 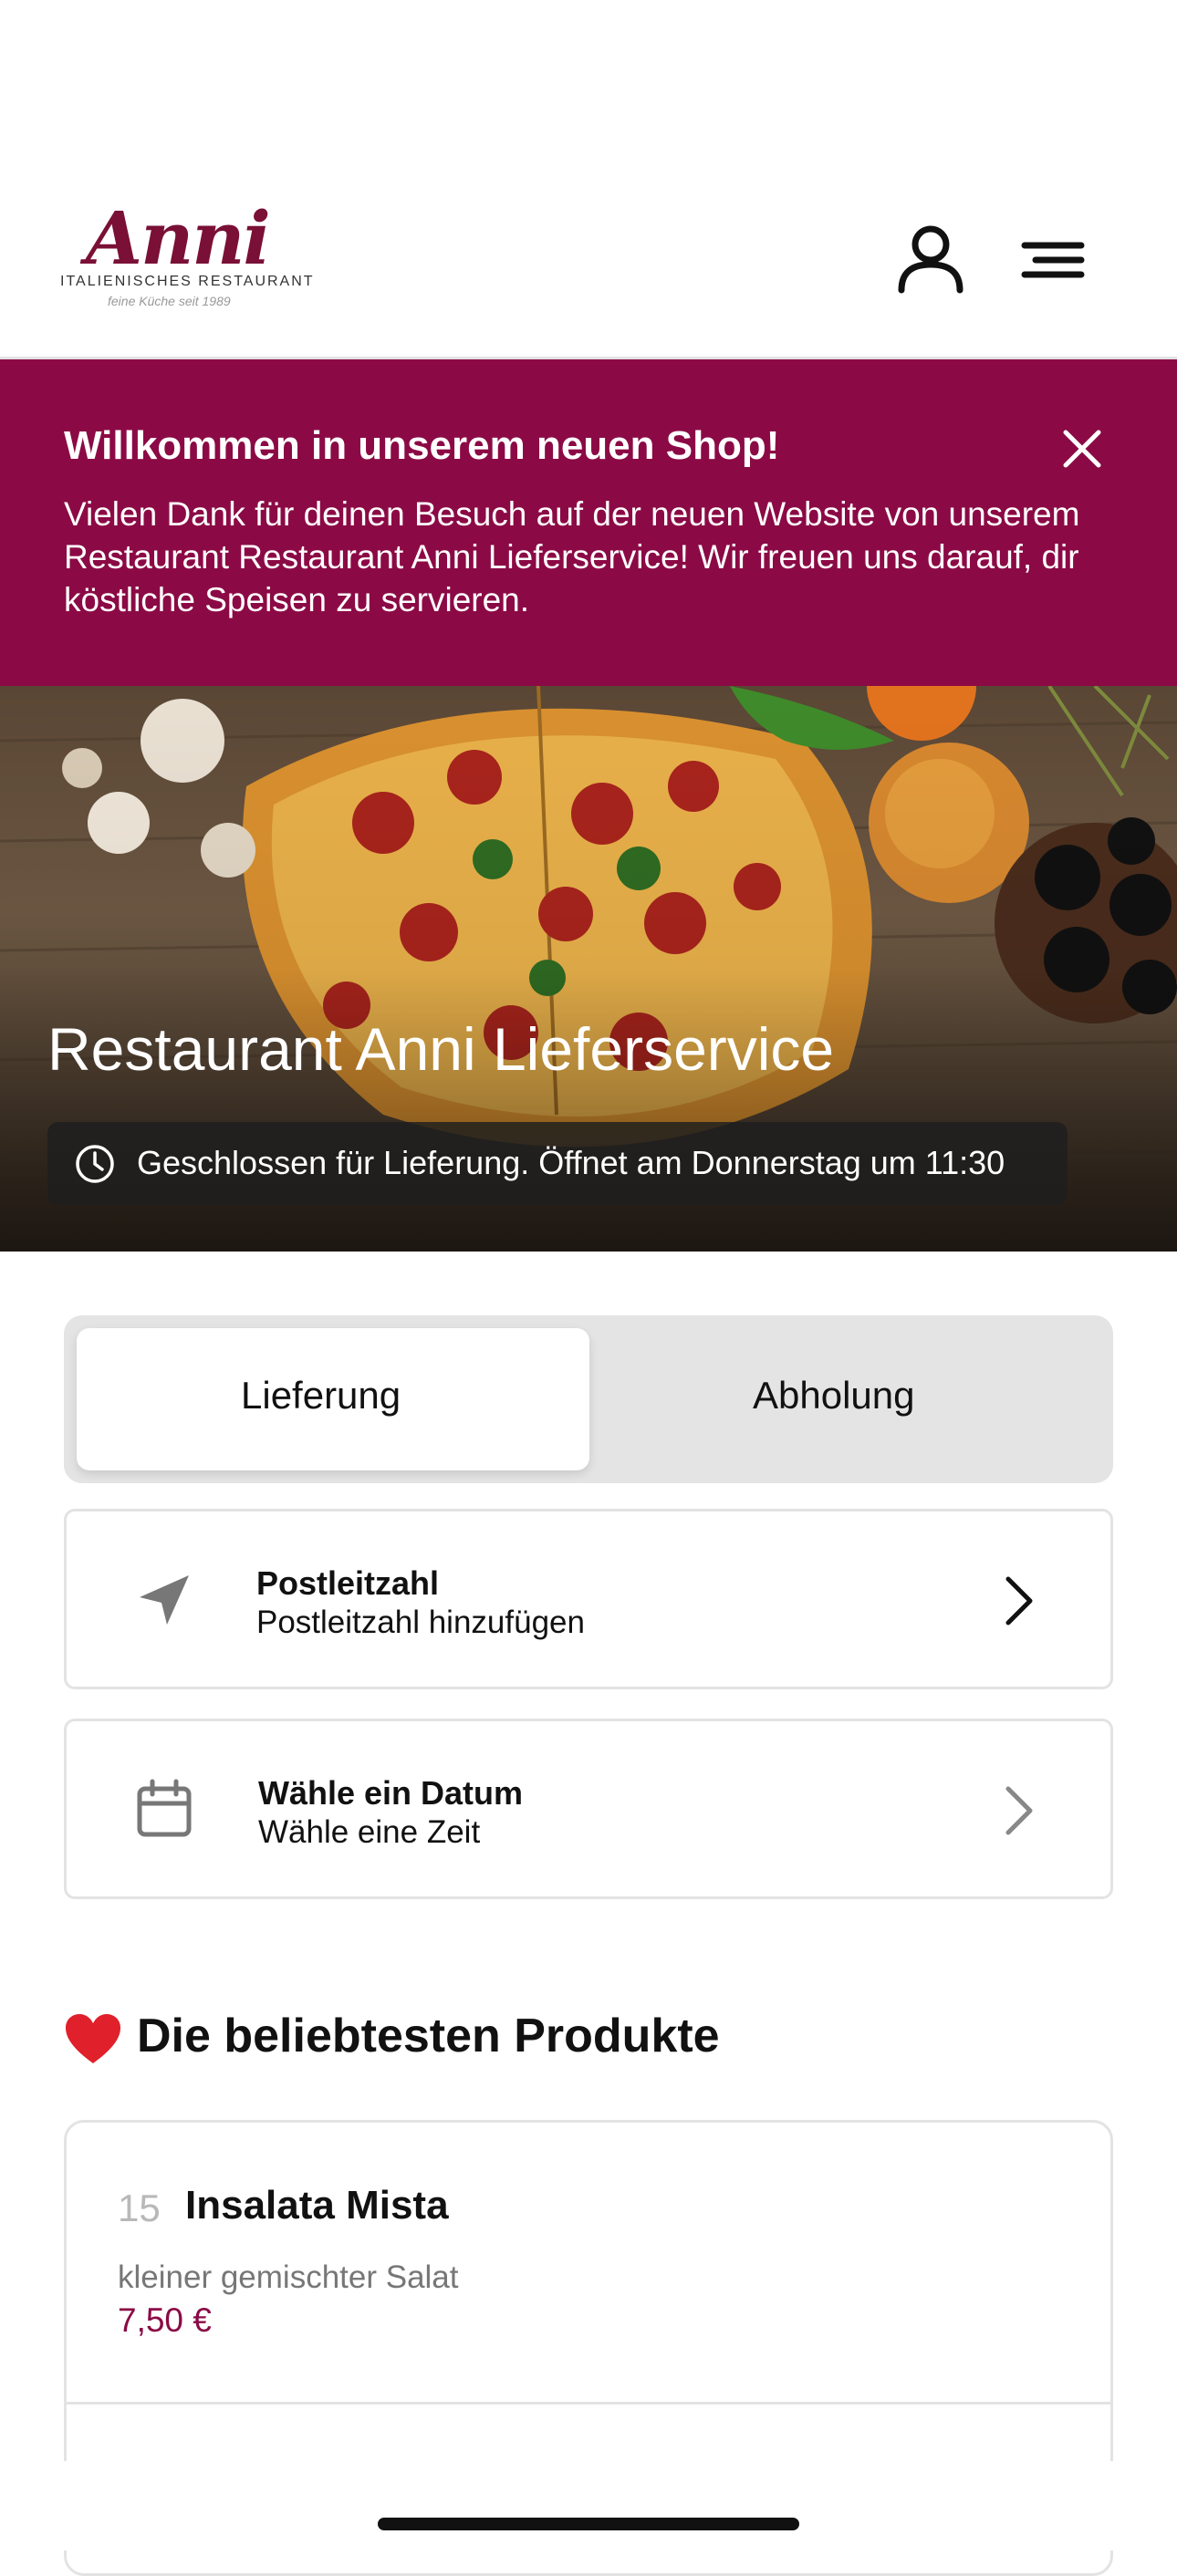 I want to click on clock-icon, so click(x=95, y=1164).